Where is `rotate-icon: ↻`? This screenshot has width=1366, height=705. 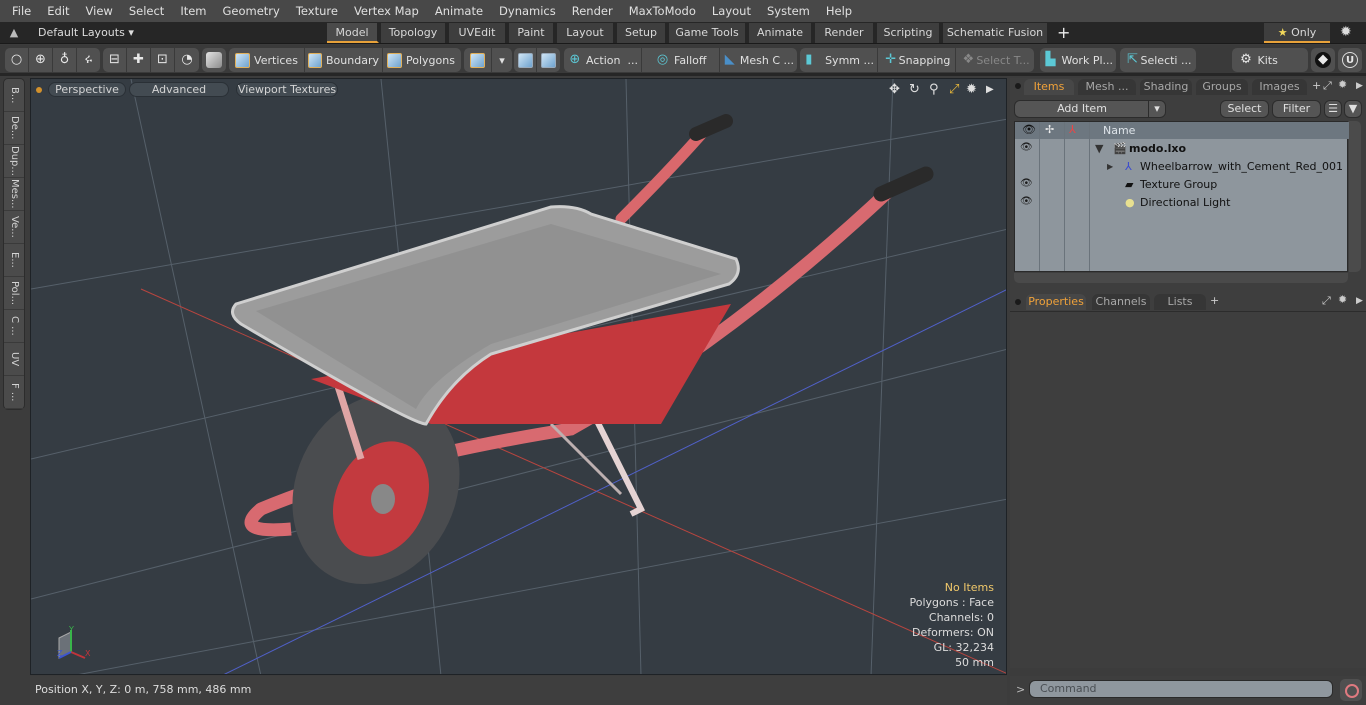
rotate-icon: ↻ is located at coordinates (914, 89).